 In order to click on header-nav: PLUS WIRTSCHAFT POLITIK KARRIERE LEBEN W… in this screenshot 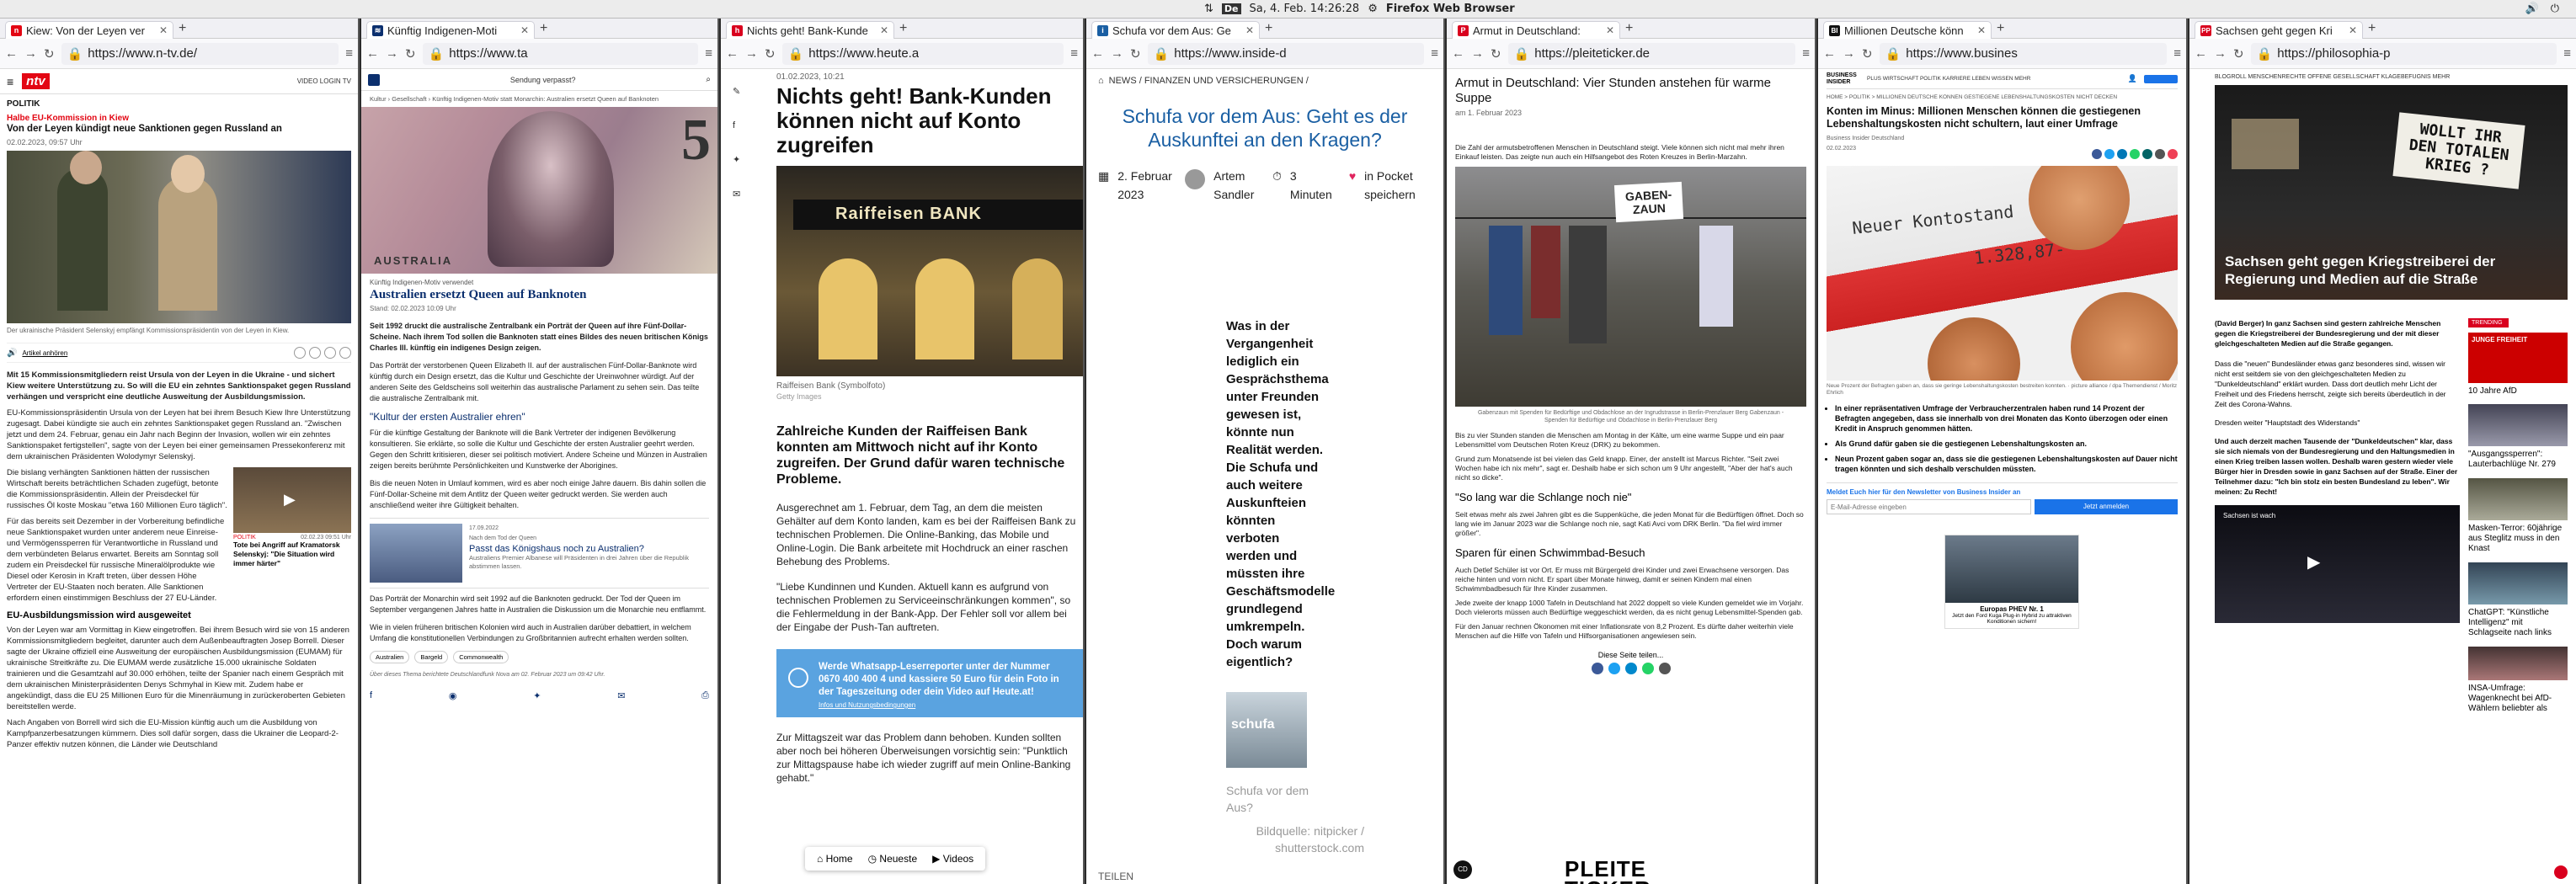, I will do `click(1948, 79)`.